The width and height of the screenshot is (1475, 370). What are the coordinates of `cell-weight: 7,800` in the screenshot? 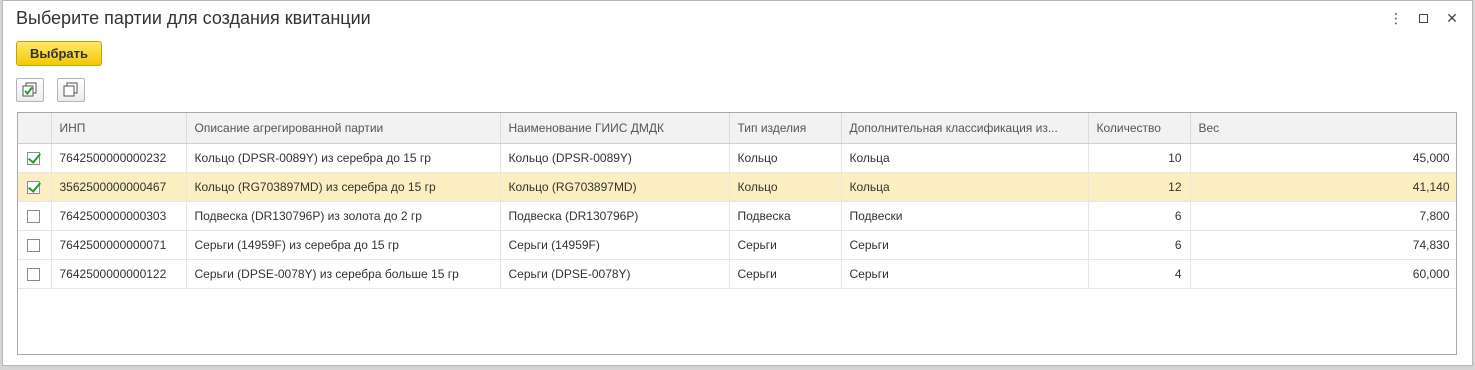 It's located at (1323, 216).